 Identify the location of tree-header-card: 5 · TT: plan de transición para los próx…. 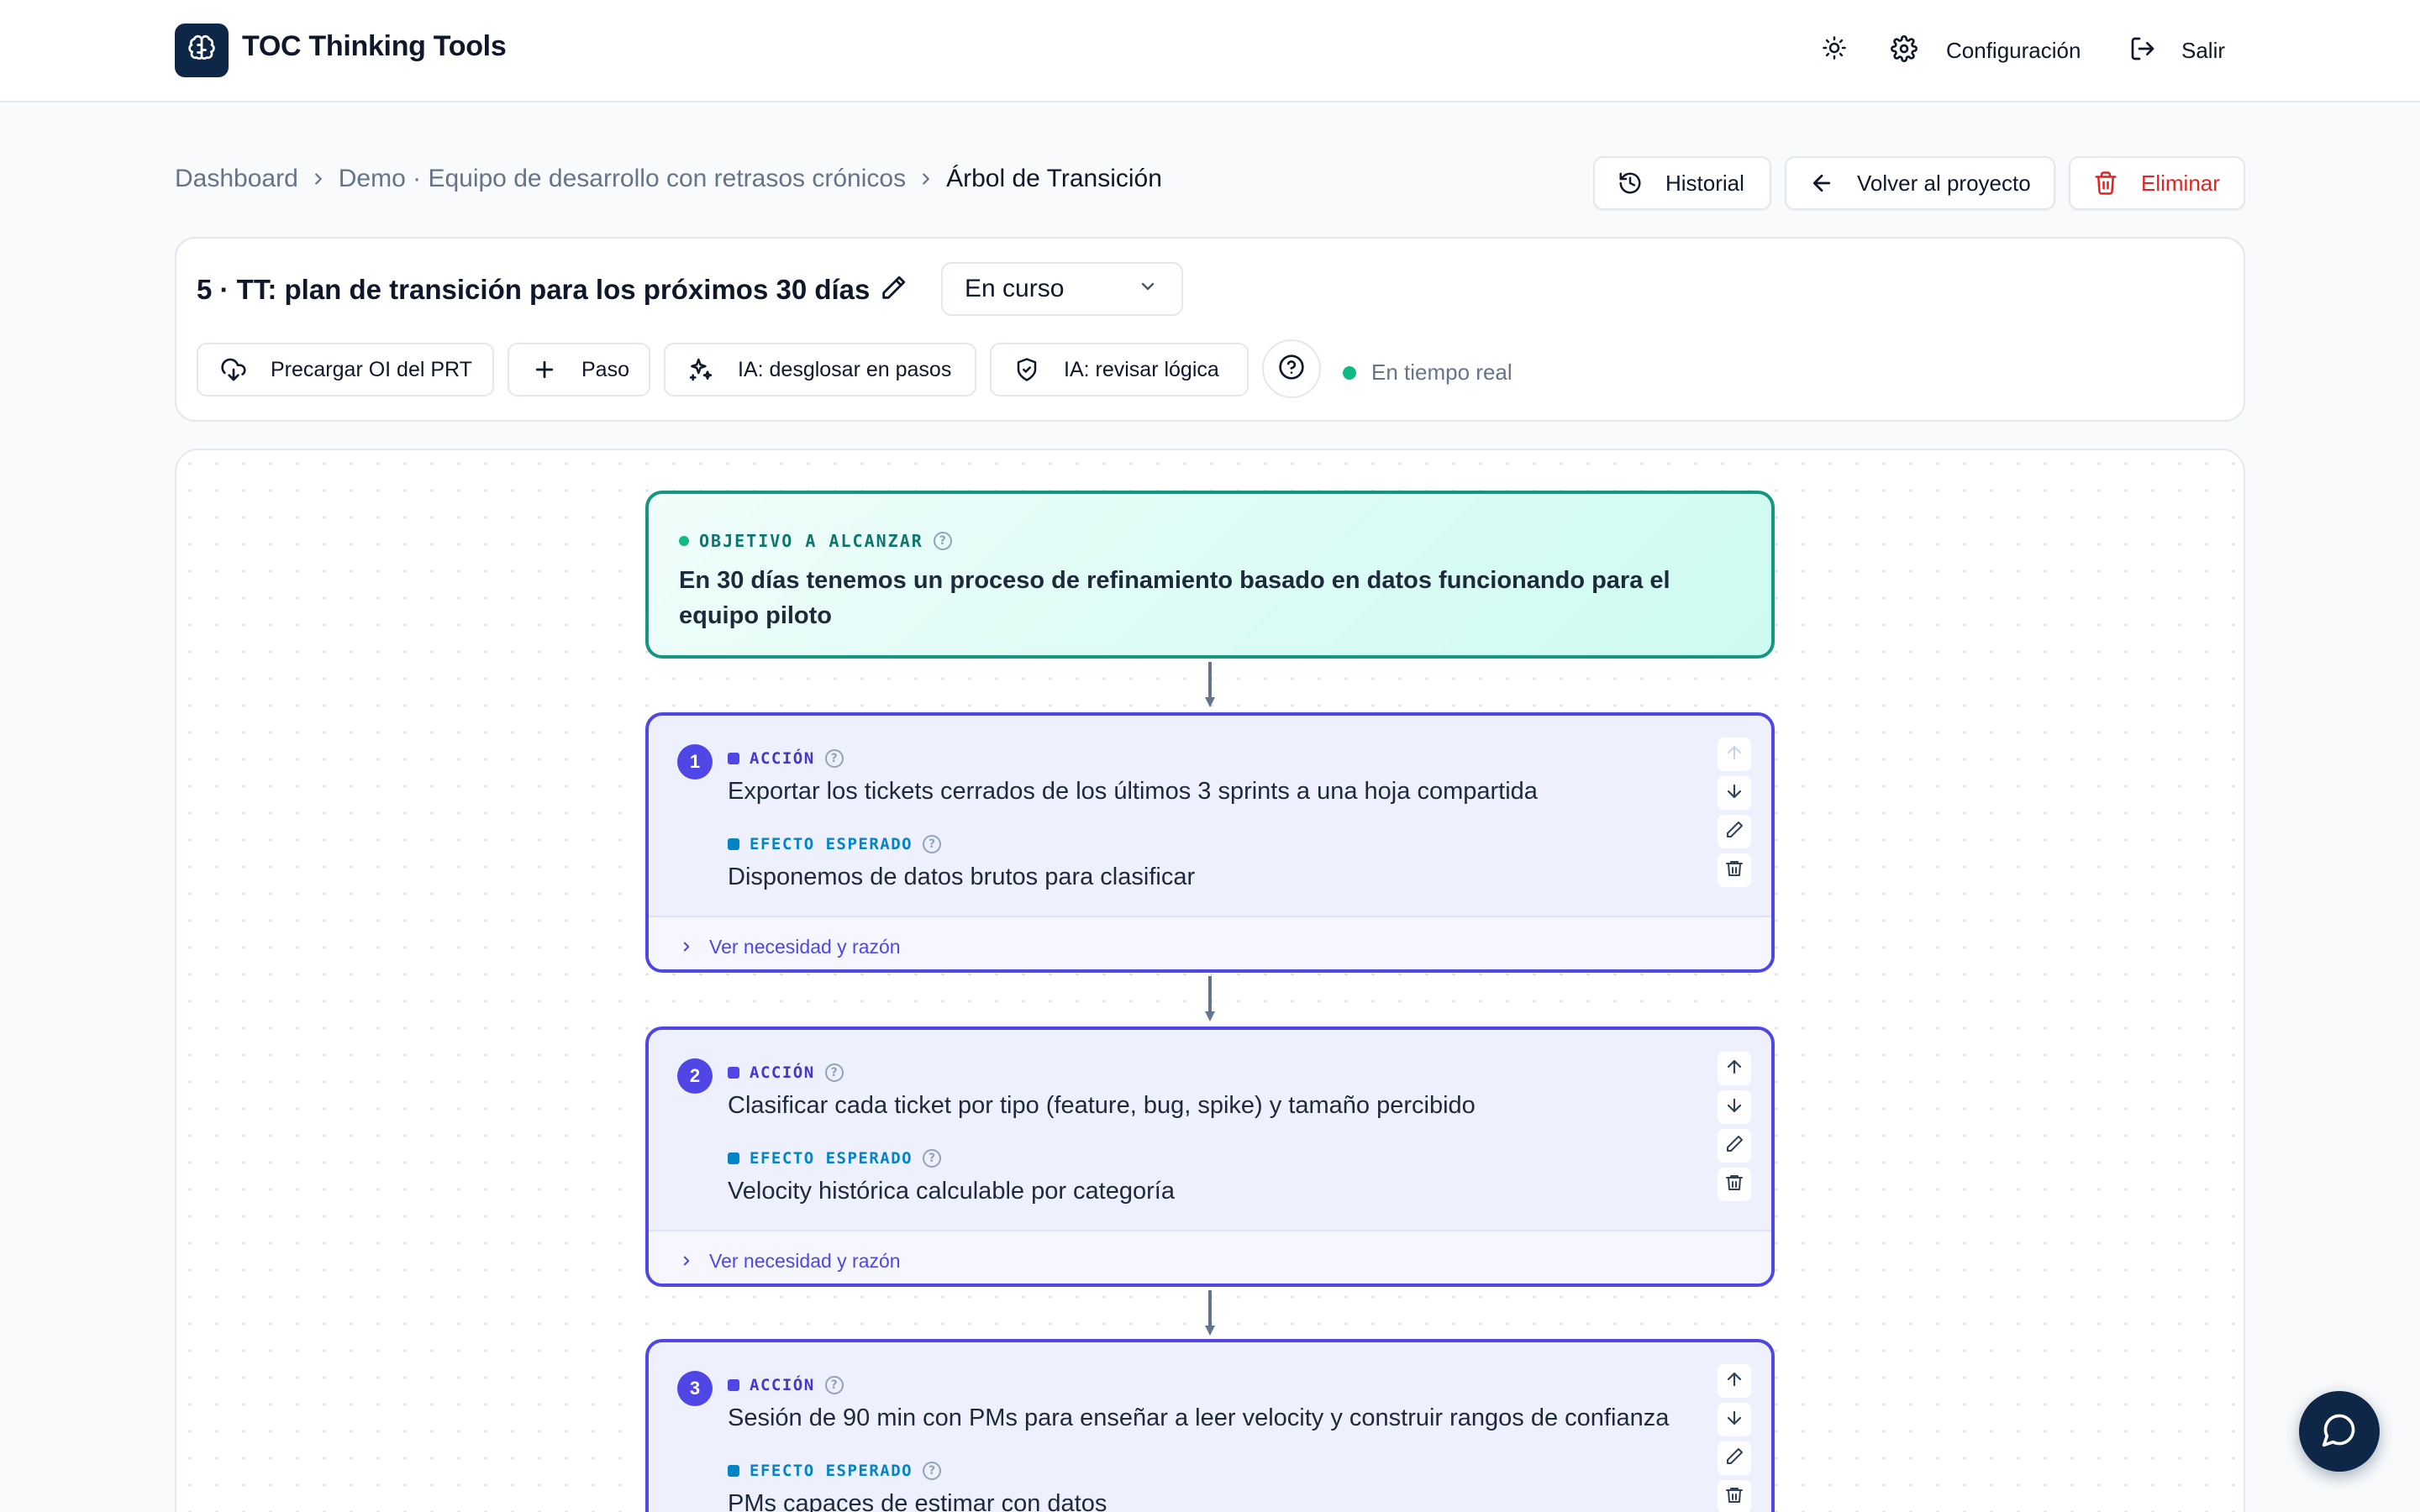
(1210, 329).